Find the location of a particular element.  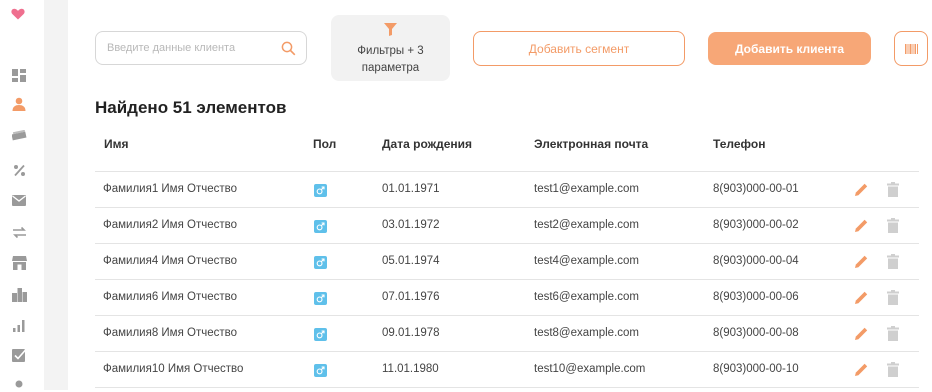

mail-icon is located at coordinates (19, 200).